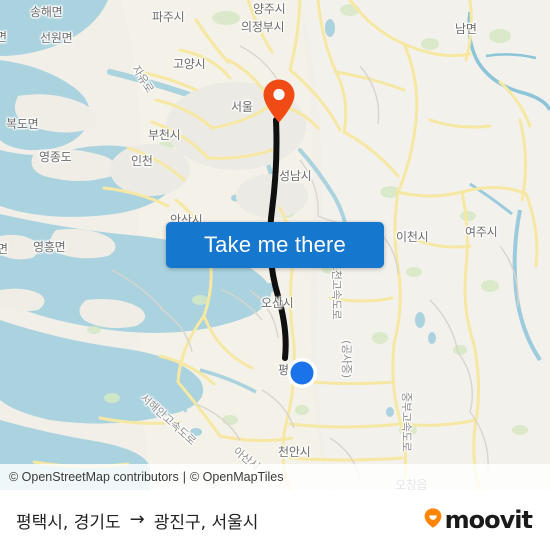 The image size is (550, 550). I want to click on take-me-there-button: Take me there, so click(275, 245).